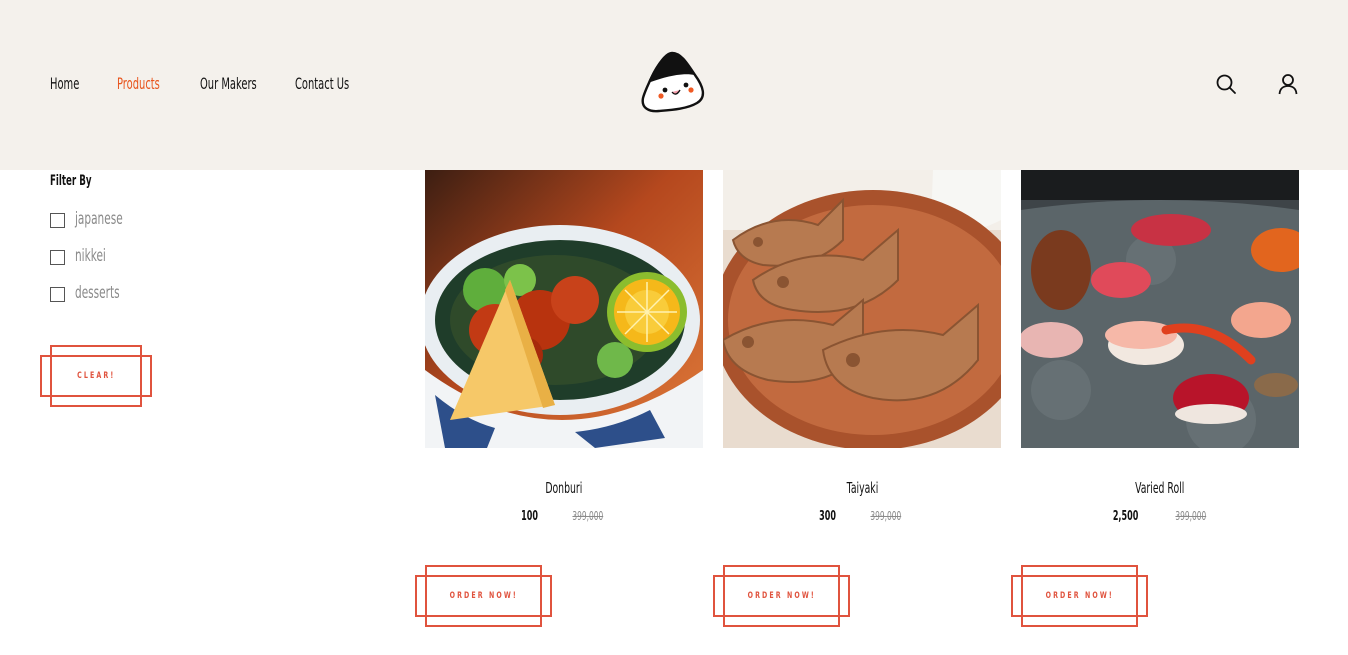  What do you see at coordinates (564, 488) in the screenshot?
I see `product-name: Donburi` at bounding box center [564, 488].